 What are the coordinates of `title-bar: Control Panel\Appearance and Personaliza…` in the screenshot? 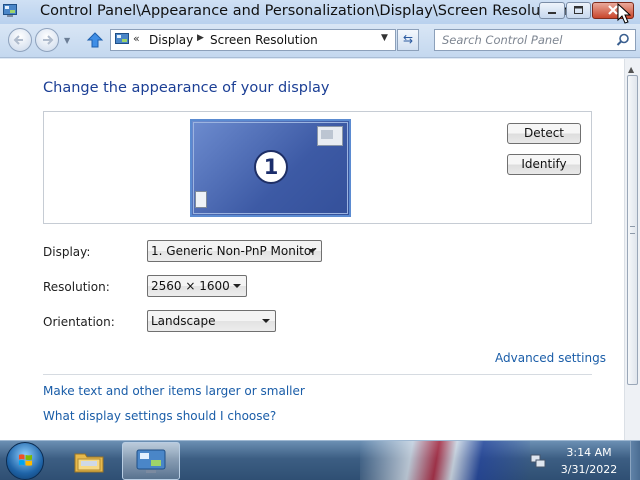 It's located at (320, 12).